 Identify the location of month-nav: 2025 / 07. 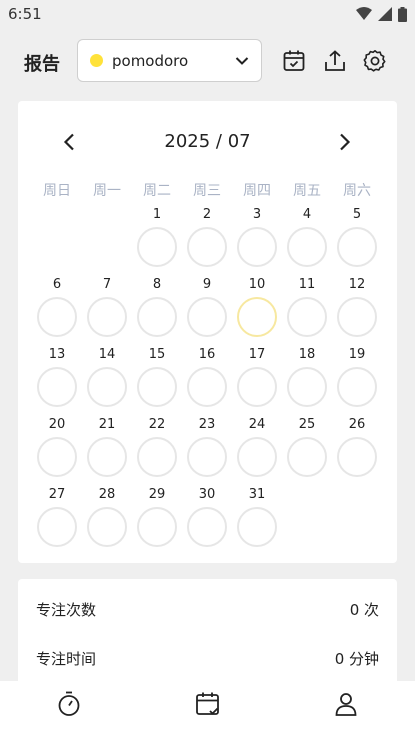
(207, 142).